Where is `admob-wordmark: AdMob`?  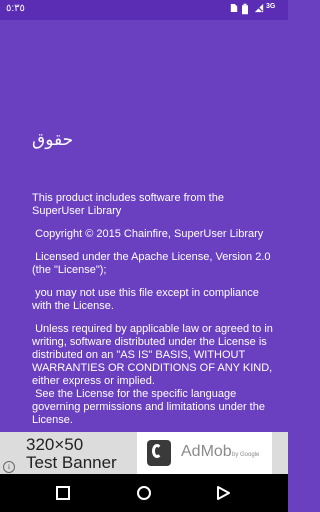 admob-wordmark: AdMob is located at coordinates (206, 451).